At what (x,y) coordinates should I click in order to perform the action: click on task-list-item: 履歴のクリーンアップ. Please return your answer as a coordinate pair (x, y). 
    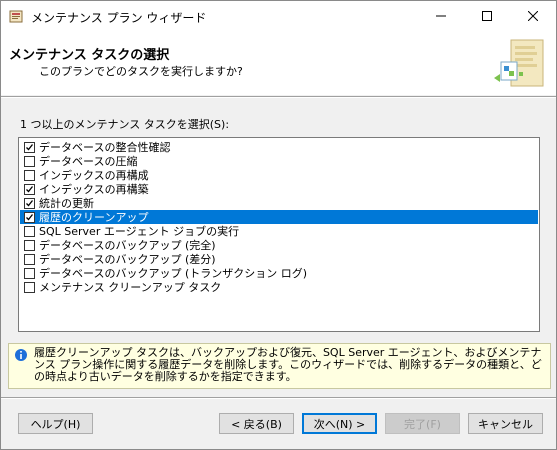
    Looking at the image, I should click on (279, 217).